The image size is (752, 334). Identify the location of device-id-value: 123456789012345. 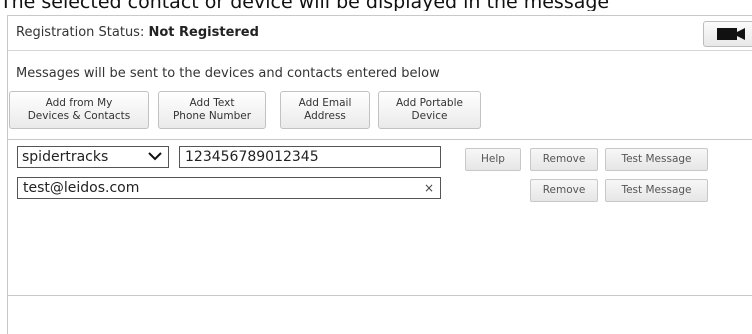
(252, 157).